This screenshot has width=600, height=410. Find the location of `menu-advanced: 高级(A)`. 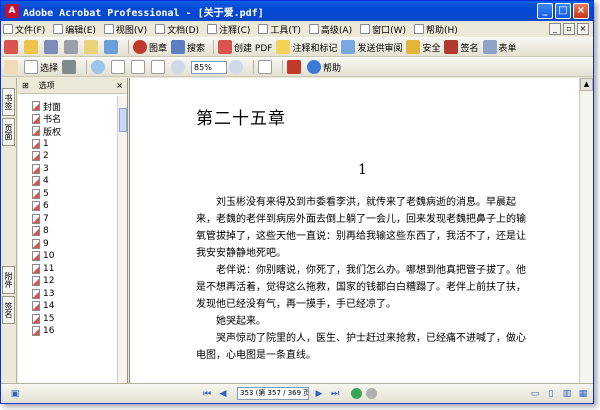

menu-advanced: 高级(A) is located at coordinates (330, 29).